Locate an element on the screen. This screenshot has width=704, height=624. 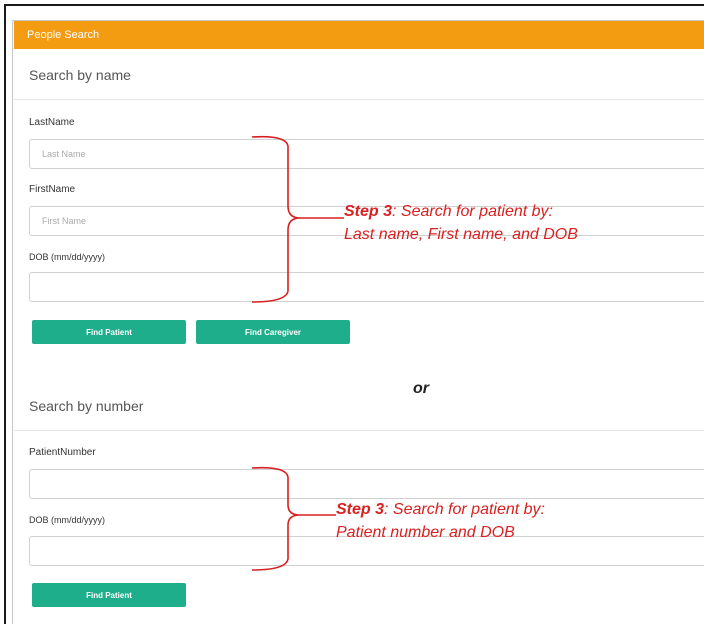
find-caregiver-button: Find Caregiver is located at coordinates (273, 332).